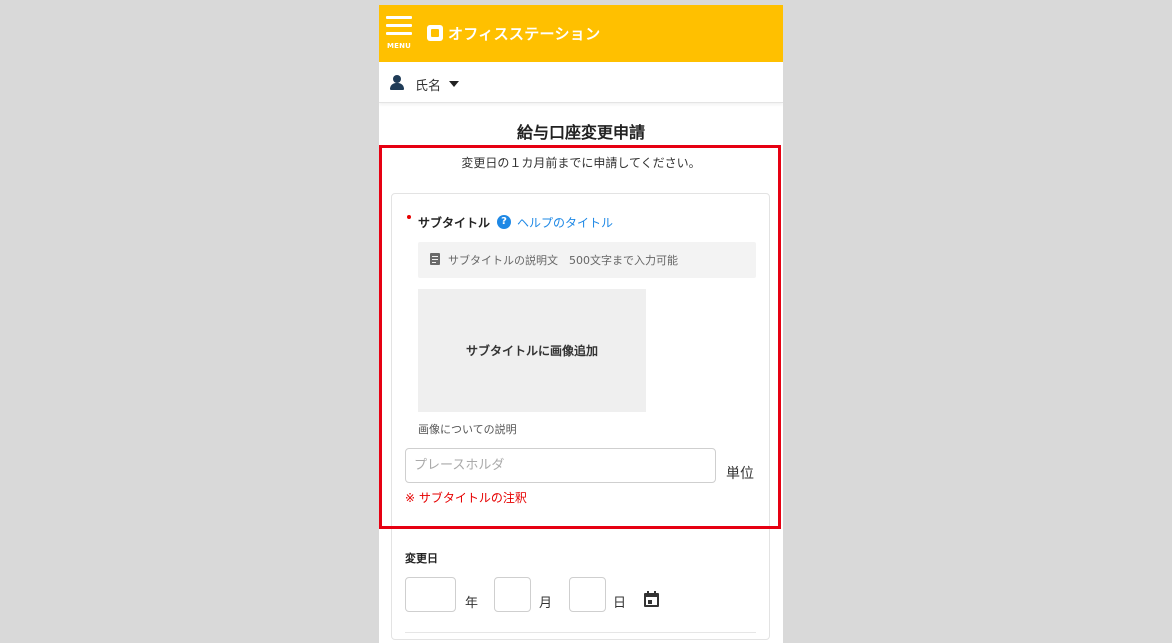 This screenshot has width=1172, height=643. Describe the element at coordinates (454, 223) in the screenshot. I see `subtitle-label: サブタイトル` at that location.